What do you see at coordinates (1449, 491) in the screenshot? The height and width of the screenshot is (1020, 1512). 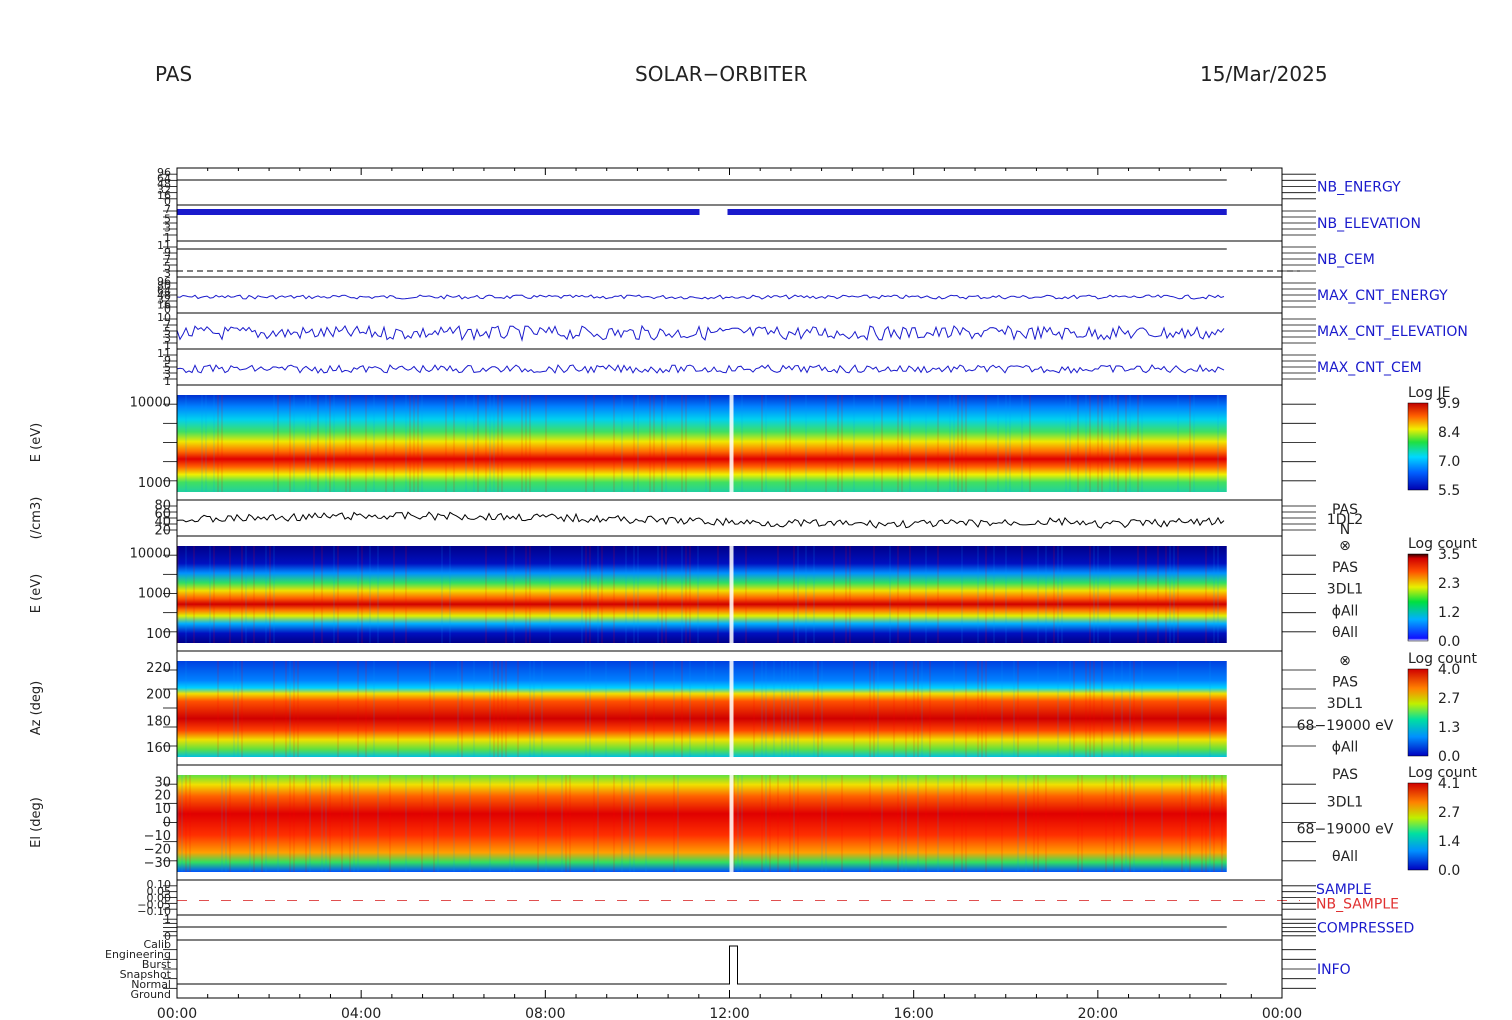 I see `colorbar-tick: 5.5` at bounding box center [1449, 491].